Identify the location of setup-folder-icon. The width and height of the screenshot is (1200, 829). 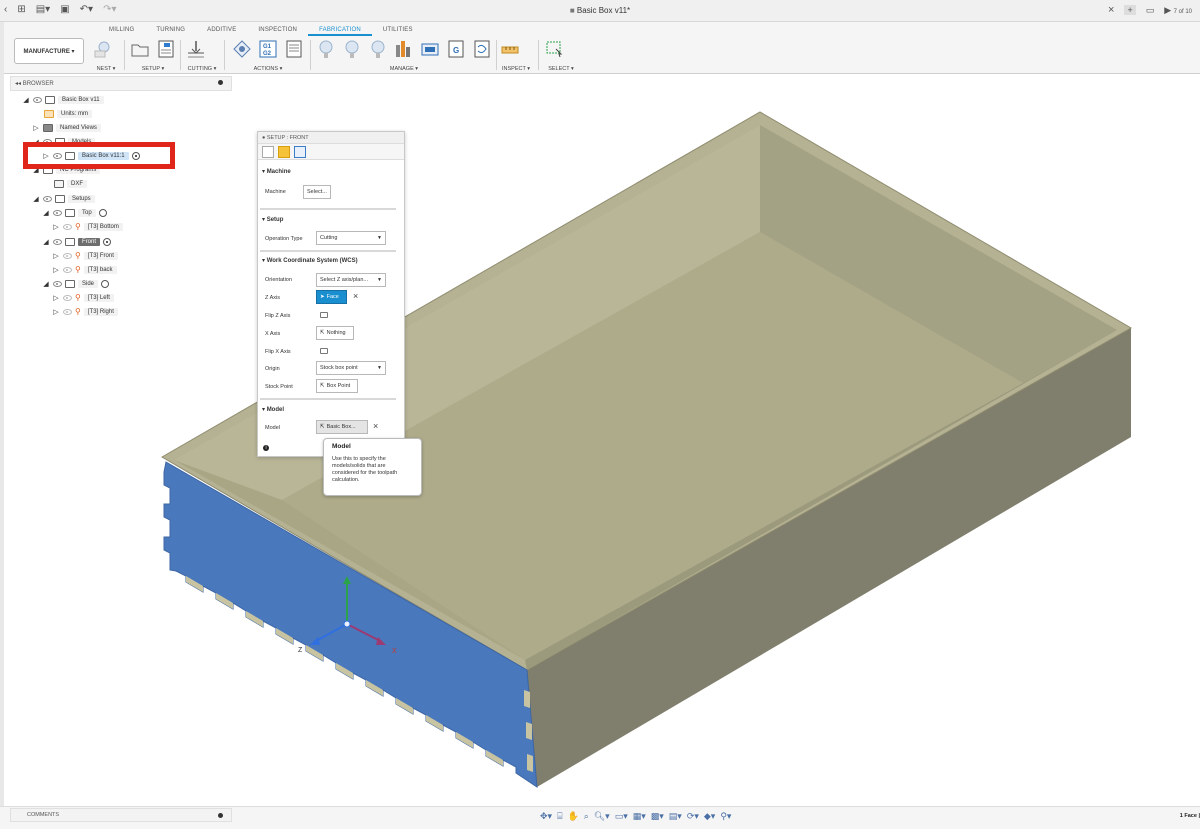
(140, 49).